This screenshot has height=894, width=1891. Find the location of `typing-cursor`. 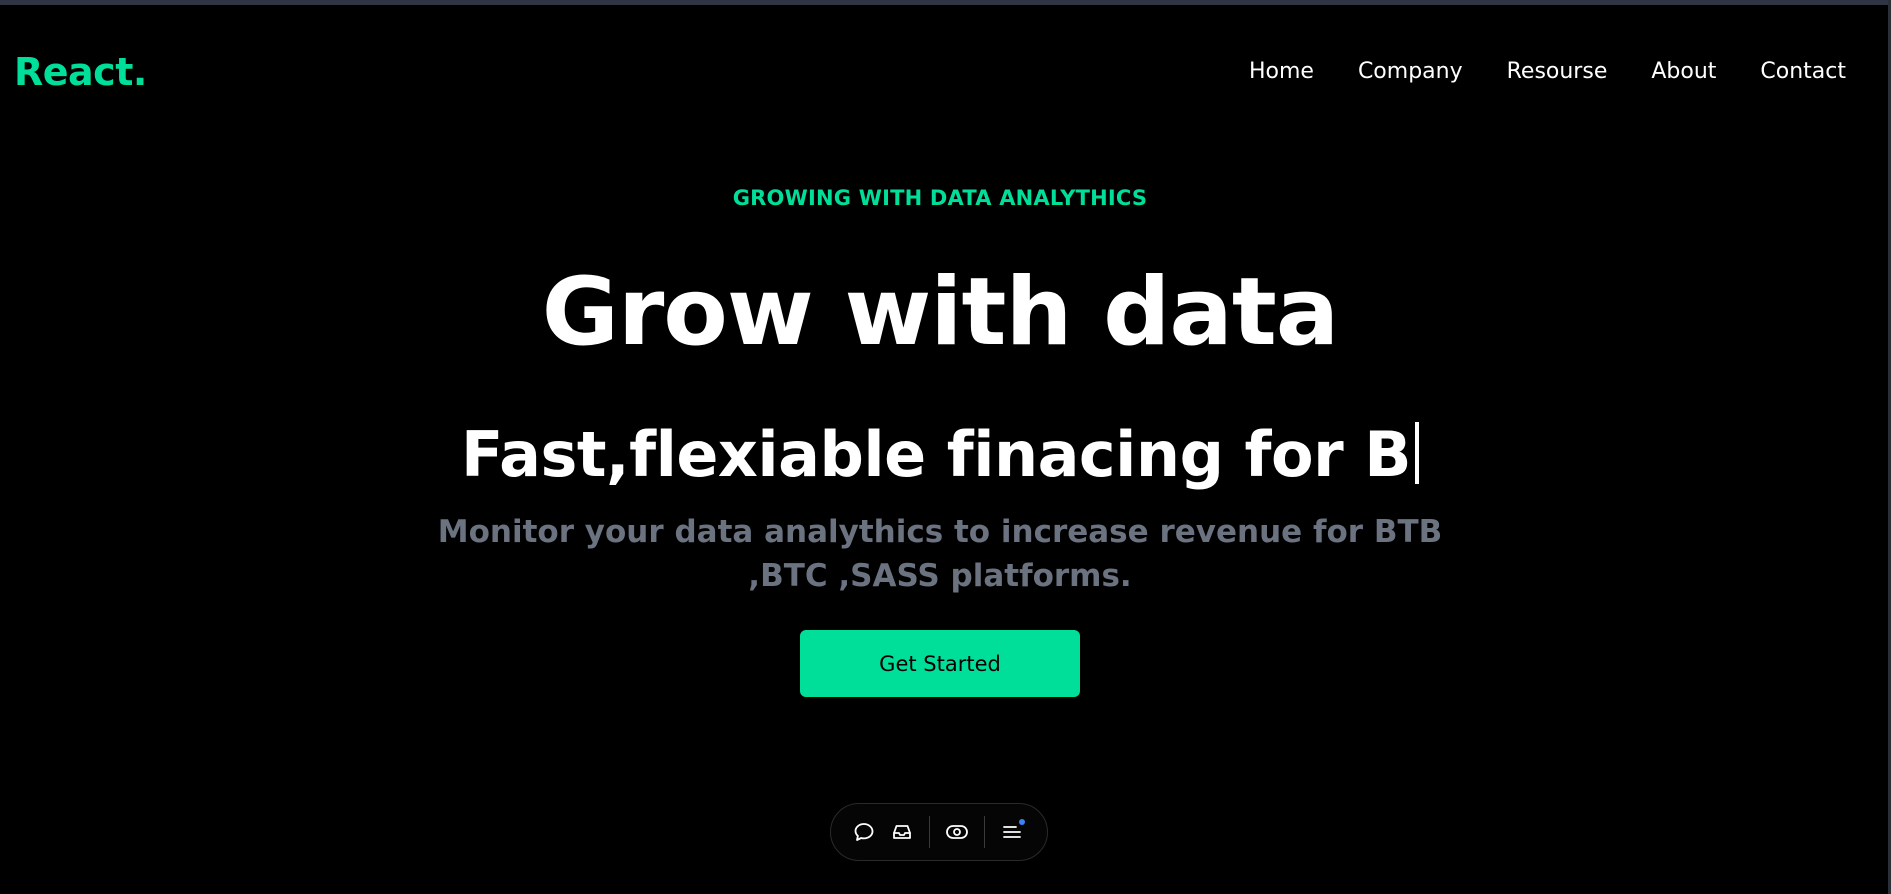

typing-cursor is located at coordinates (1417, 453).